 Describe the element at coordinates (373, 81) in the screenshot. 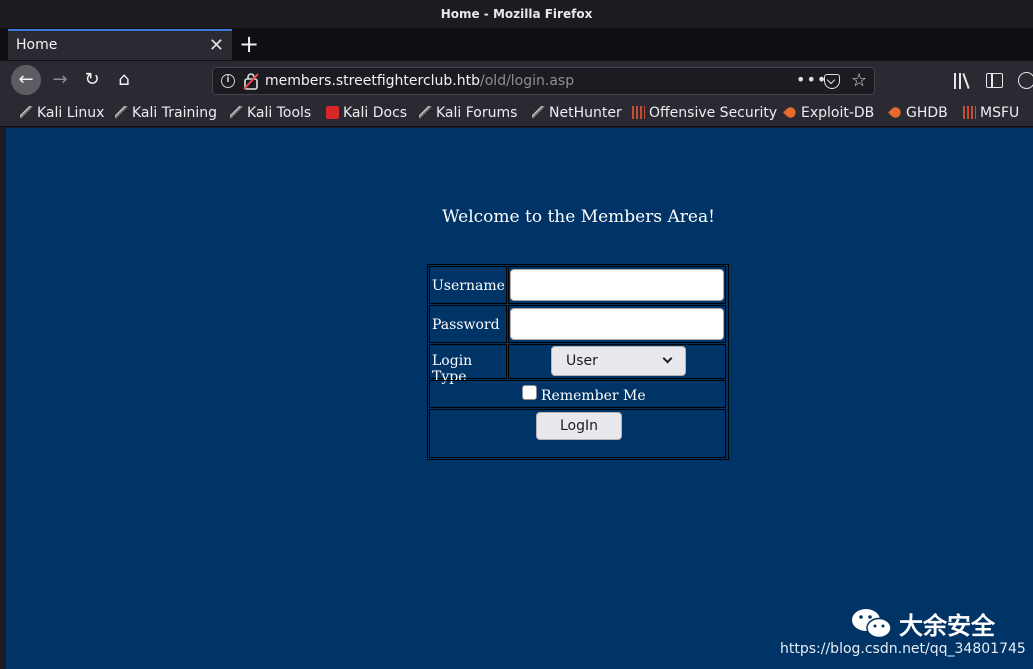

I see `url-host: members.streetfighterclub.htb` at that location.